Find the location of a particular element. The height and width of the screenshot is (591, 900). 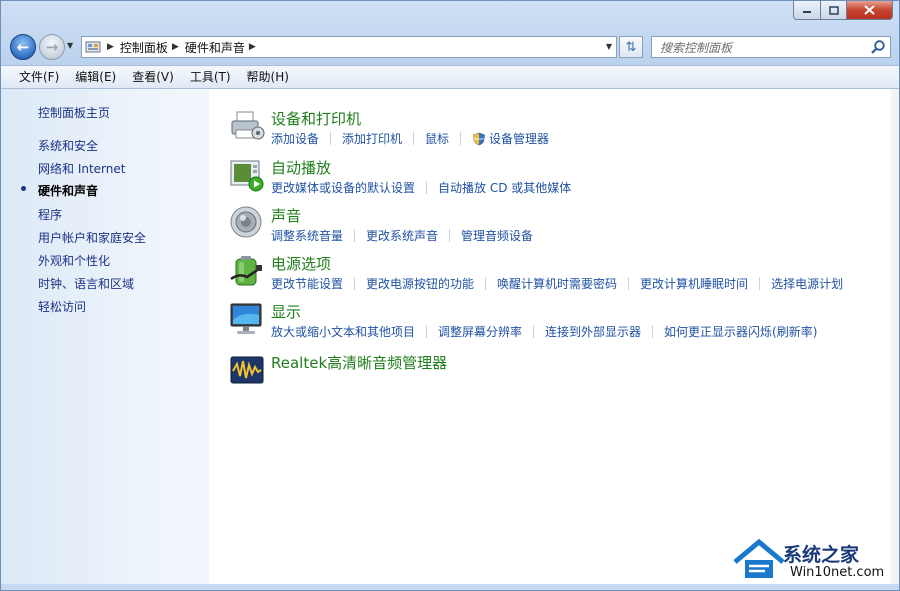

forward-arrow-icon: → is located at coordinates (52, 47).